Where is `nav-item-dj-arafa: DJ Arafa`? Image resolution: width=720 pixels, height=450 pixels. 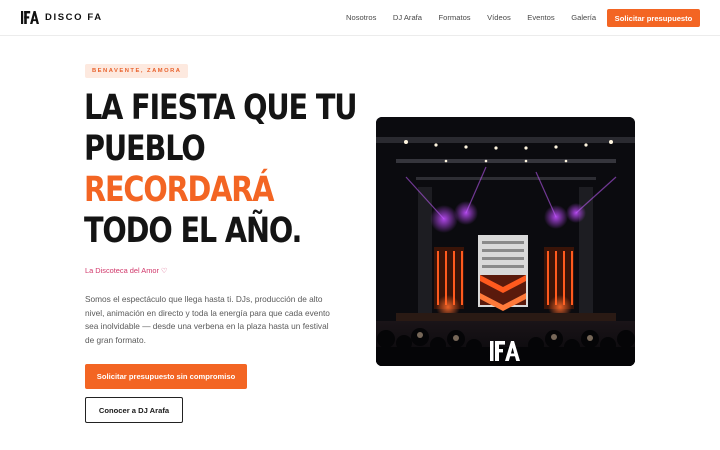 nav-item-dj-arafa: DJ Arafa is located at coordinates (407, 18).